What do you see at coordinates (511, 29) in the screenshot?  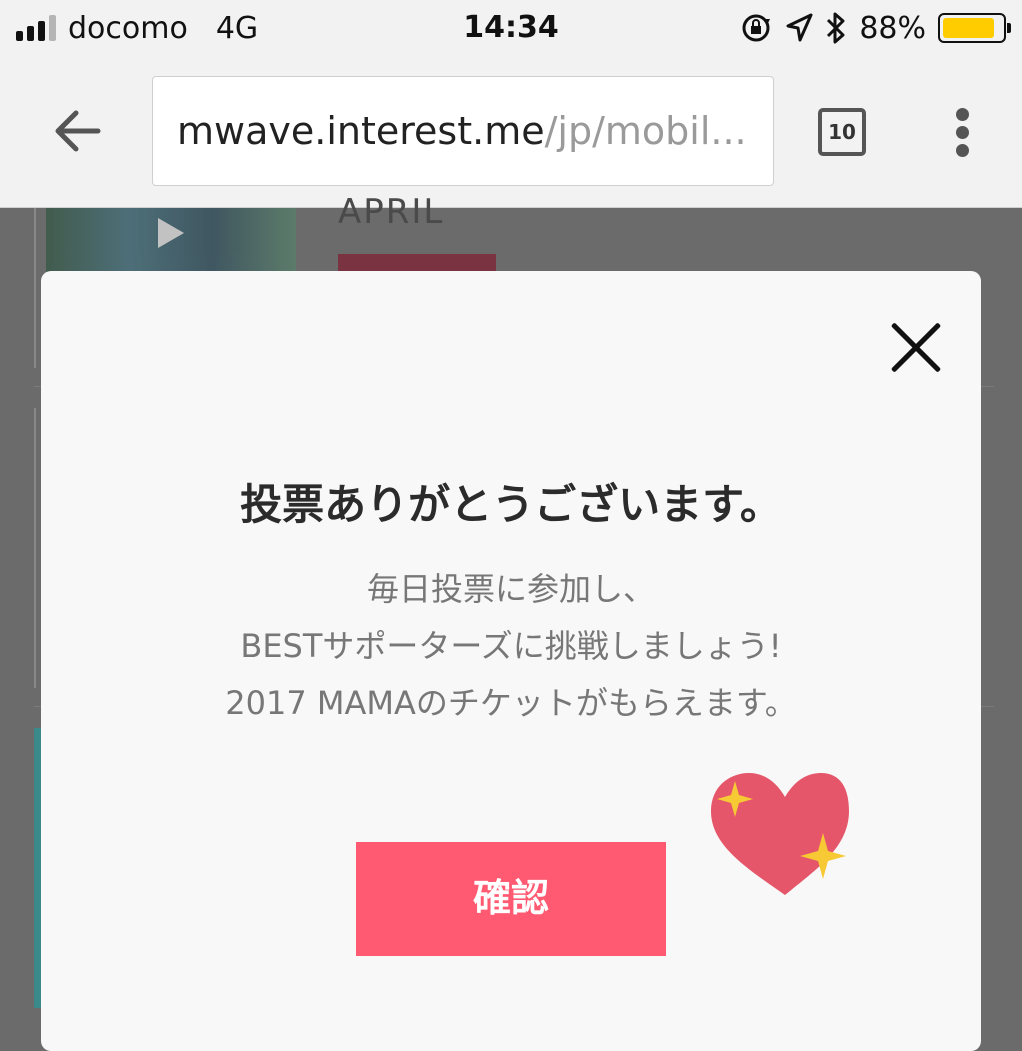 I see `status-bar: docomo 4G 14:34 88%` at bounding box center [511, 29].